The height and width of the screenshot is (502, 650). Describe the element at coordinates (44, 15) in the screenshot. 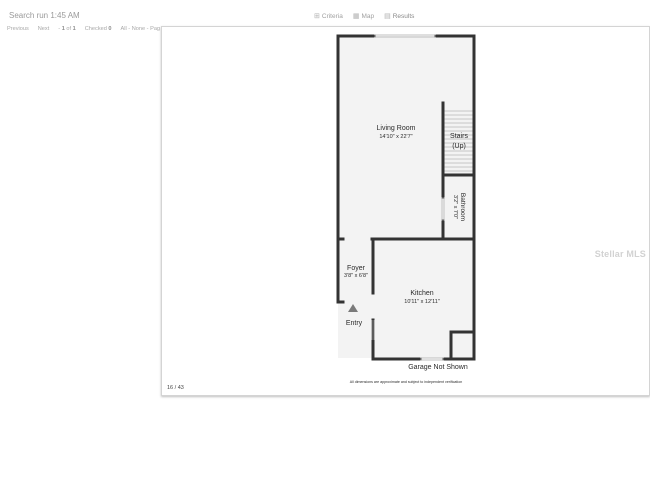

I see `search-run-status: Search run 1:45 AM` at that location.